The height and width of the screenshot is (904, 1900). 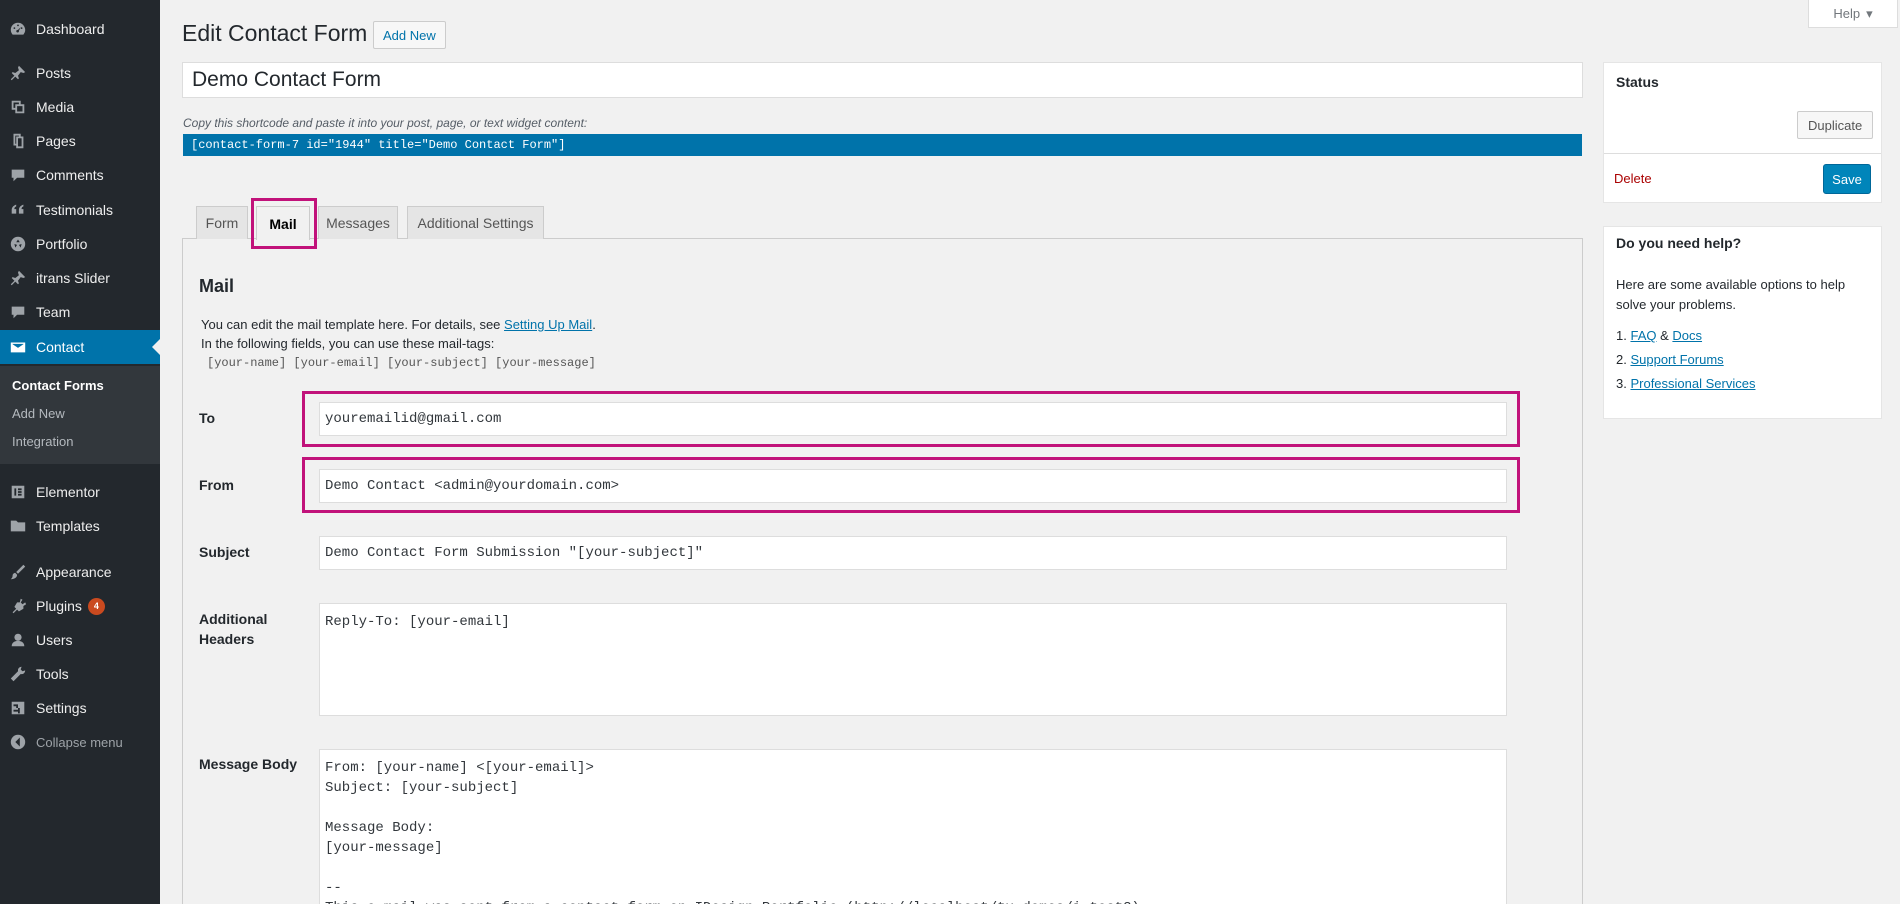 What do you see at coordinates (275, 33) in the screenshot?
I see `page-title: Edit Contact Form` at bounding box center [275, 33].